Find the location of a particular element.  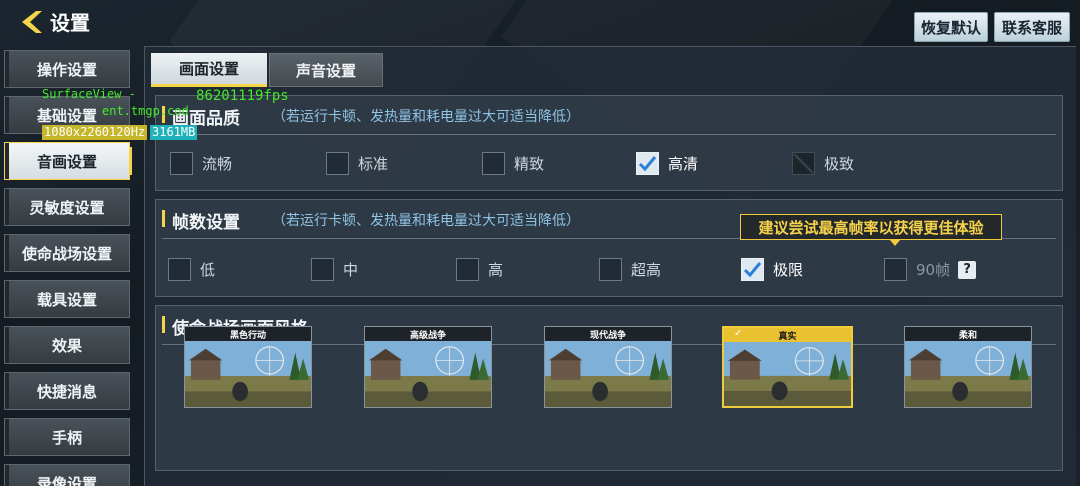

style-card-black-ops: 黑色行动 is located at coordinates (248, 367).